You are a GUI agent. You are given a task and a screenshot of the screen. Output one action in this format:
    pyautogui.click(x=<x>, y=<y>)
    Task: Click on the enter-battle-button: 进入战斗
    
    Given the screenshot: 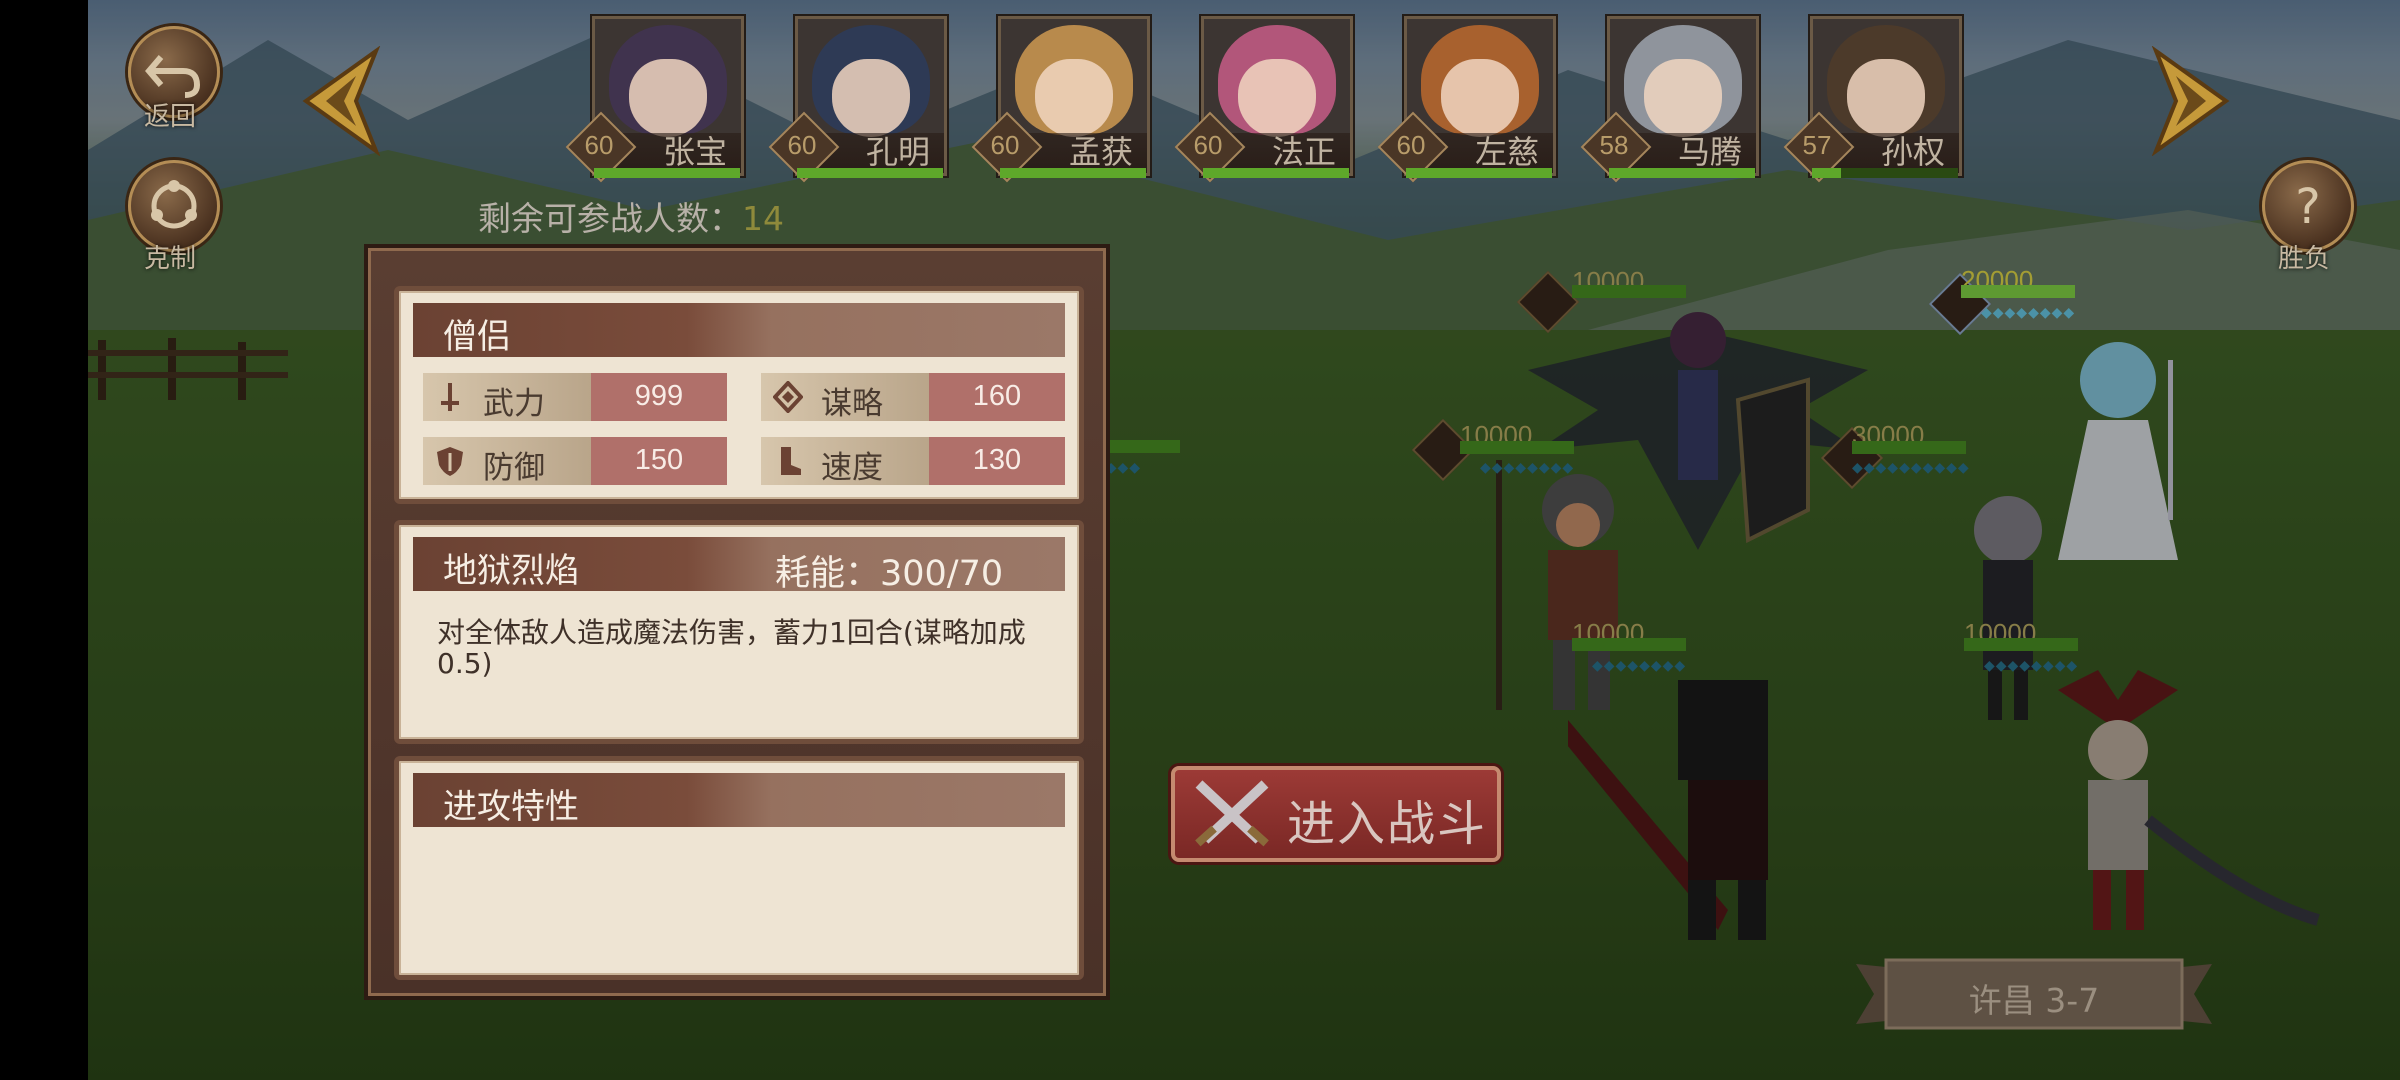 What is the action you would take?
    pyautogui.click(x=1336, y=814)
    